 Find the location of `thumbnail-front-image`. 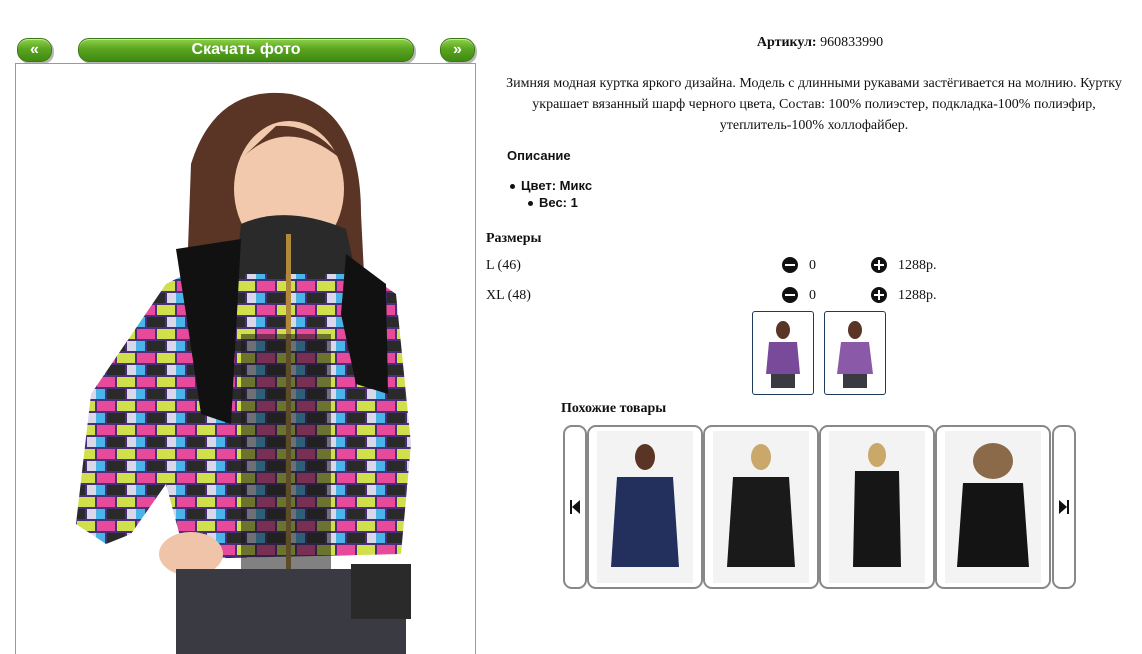

thumbnail-front-image is located at coordinates (783, 354).